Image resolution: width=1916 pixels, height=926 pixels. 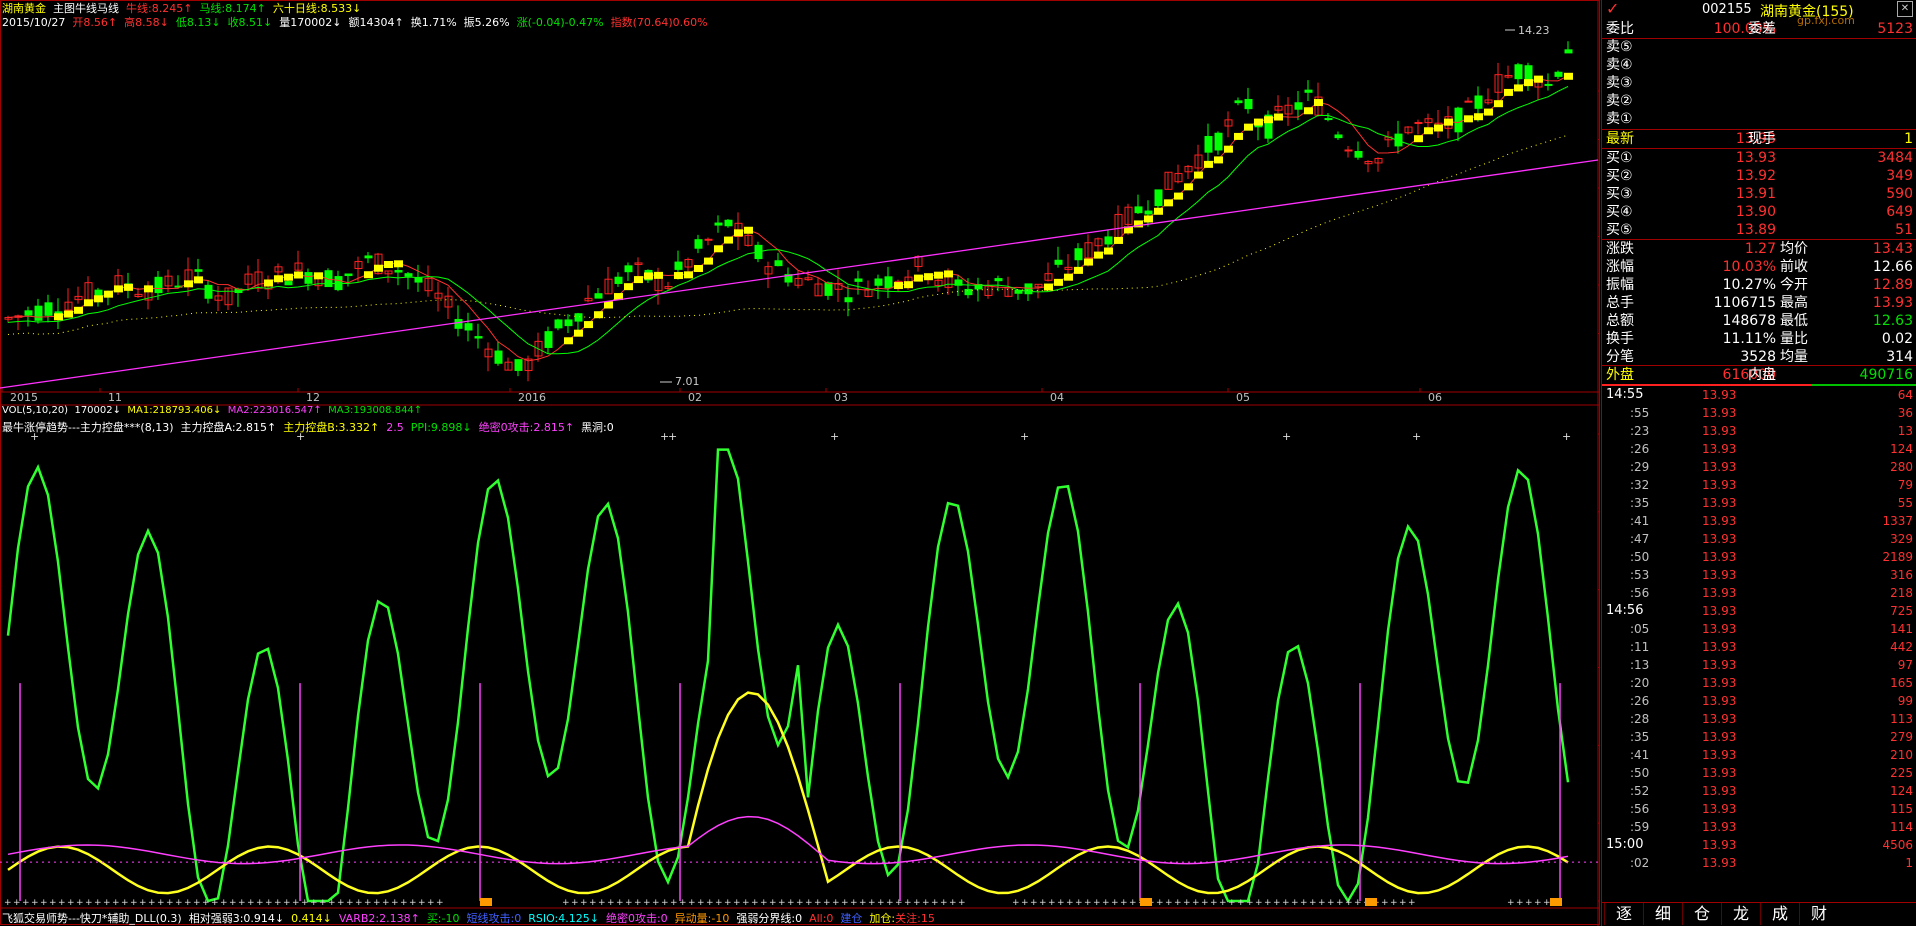 I want to click on rel-strength-2: 0.414↓, so click(x=311, y=918).